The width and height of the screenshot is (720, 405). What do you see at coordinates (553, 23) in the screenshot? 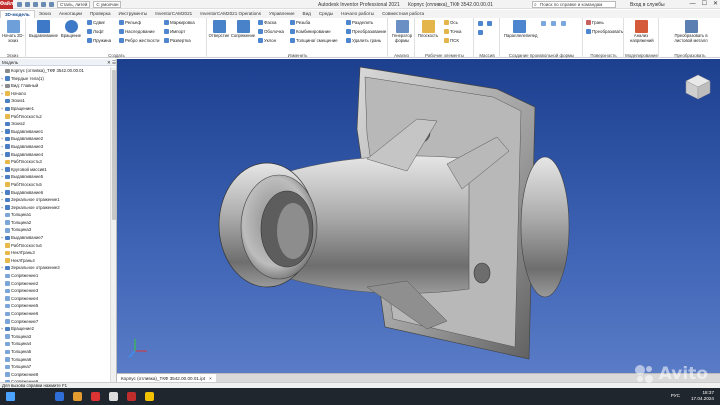
I see `freeform-cylinder-button` at bounding box center [553, 23].